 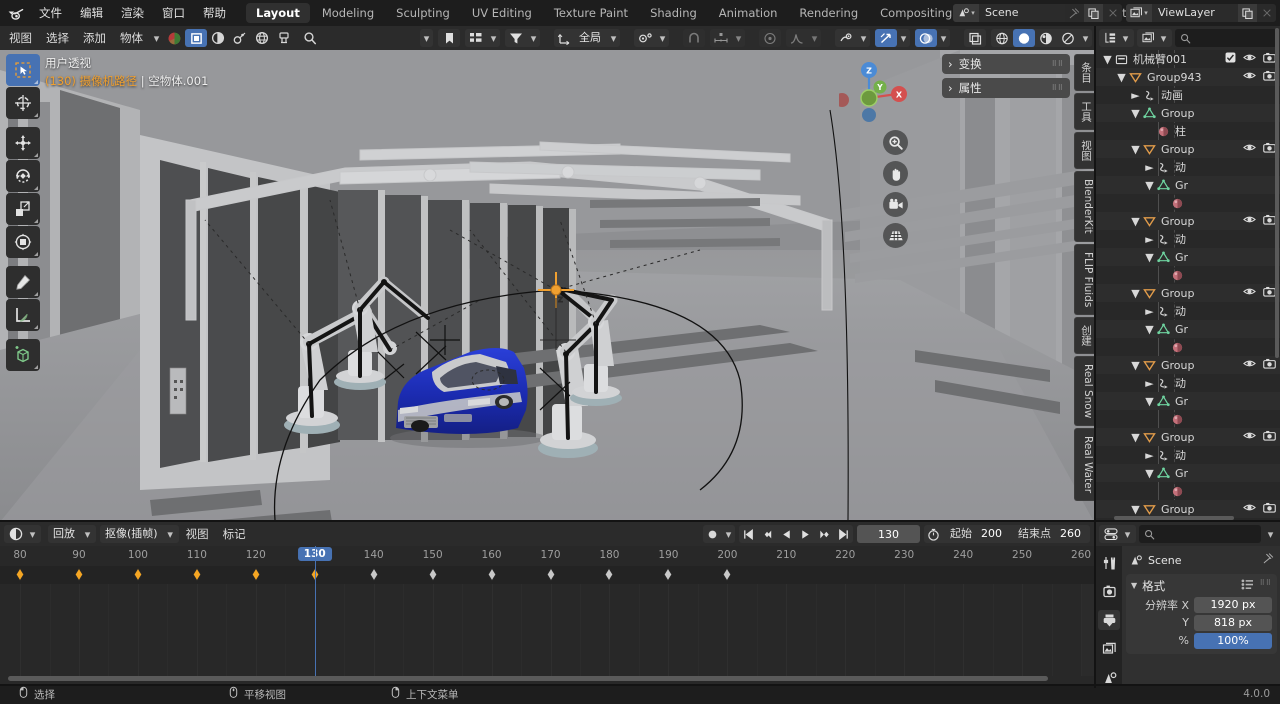 I want to click on nav-button-camera-view, so click(x=895, y=204).